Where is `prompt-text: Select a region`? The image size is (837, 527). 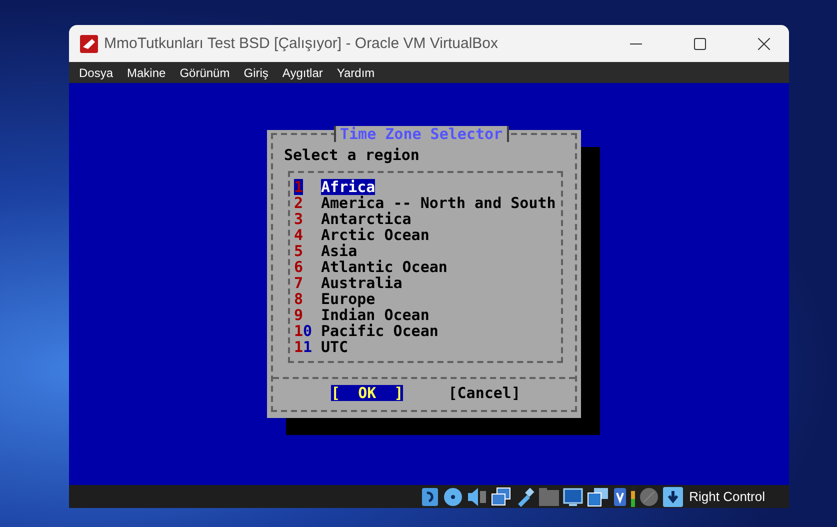
prompt-text: Select a region is located at coordinates (352, 155).